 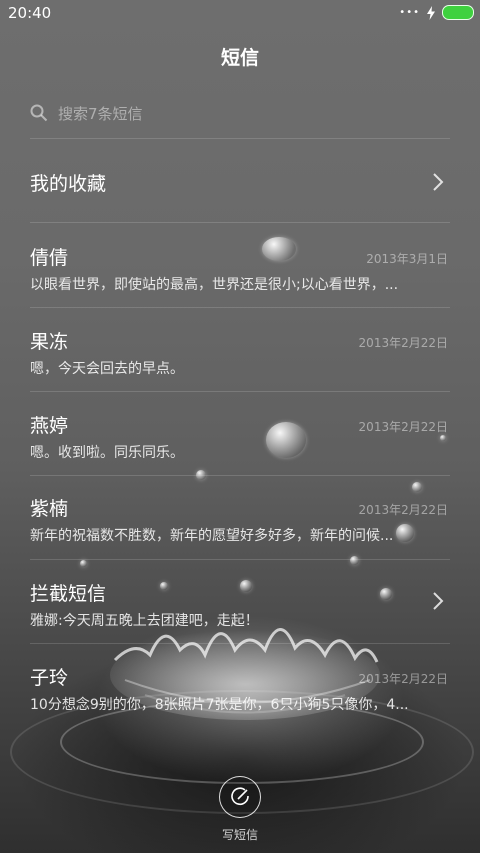 I want to click on compose-label: 写短信, so click(x=239, y=835).